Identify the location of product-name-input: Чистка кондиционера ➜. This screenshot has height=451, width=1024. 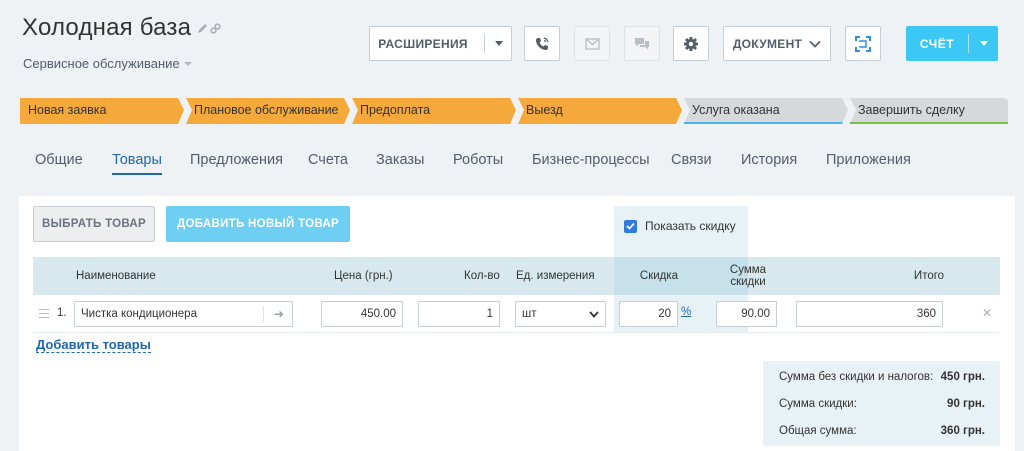
(183, 314).